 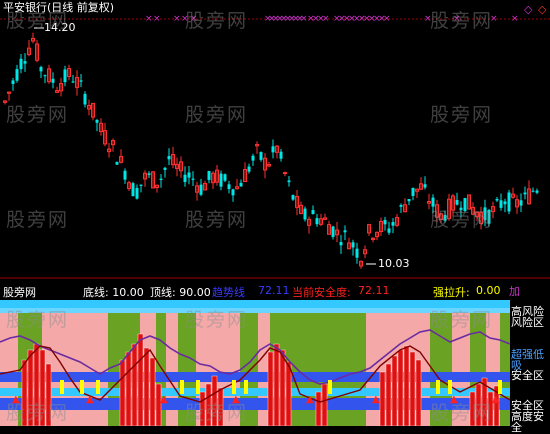 I want to click on trend-line-value: 72.11, so click(x=274, y=290).